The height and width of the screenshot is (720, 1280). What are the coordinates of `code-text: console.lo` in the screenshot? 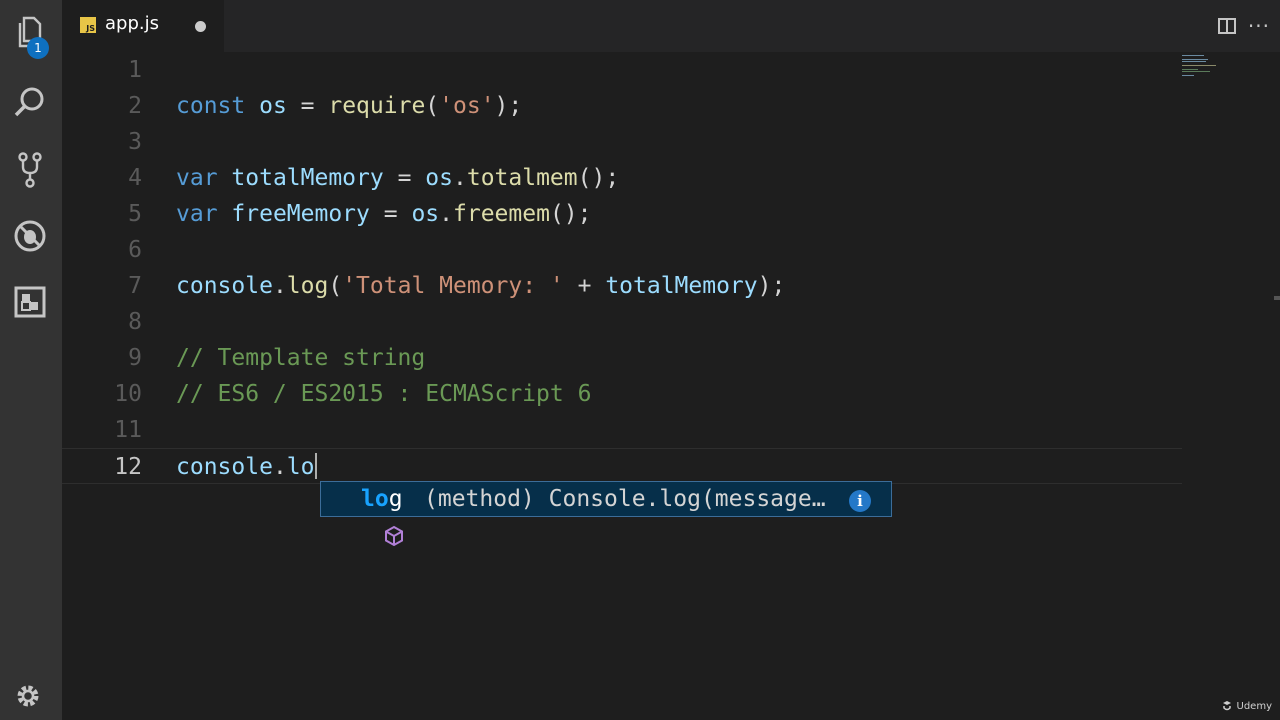 It's located at (246, 467).